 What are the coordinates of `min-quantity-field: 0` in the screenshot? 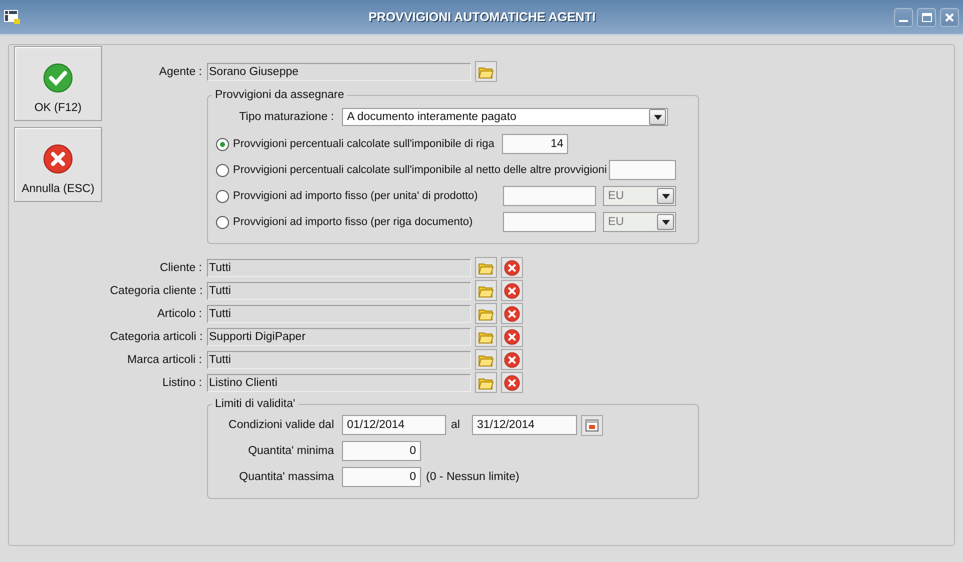 It's located at (381, 451).